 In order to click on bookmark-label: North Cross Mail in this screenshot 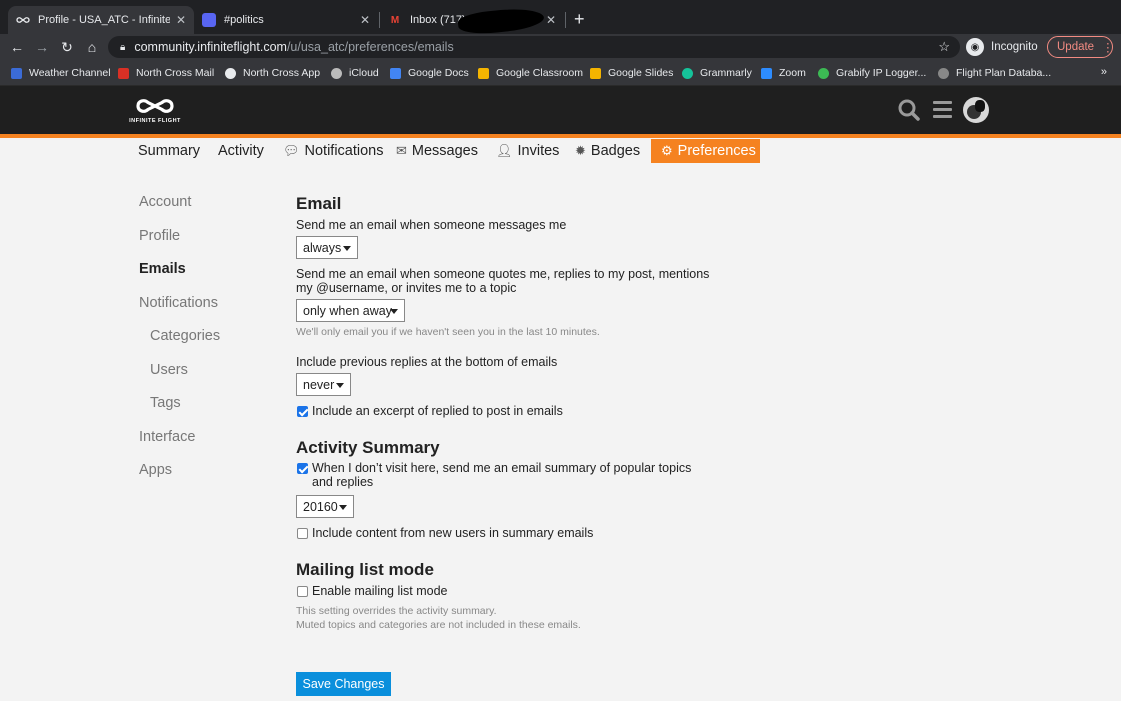, I will do `click(175, 73)`.